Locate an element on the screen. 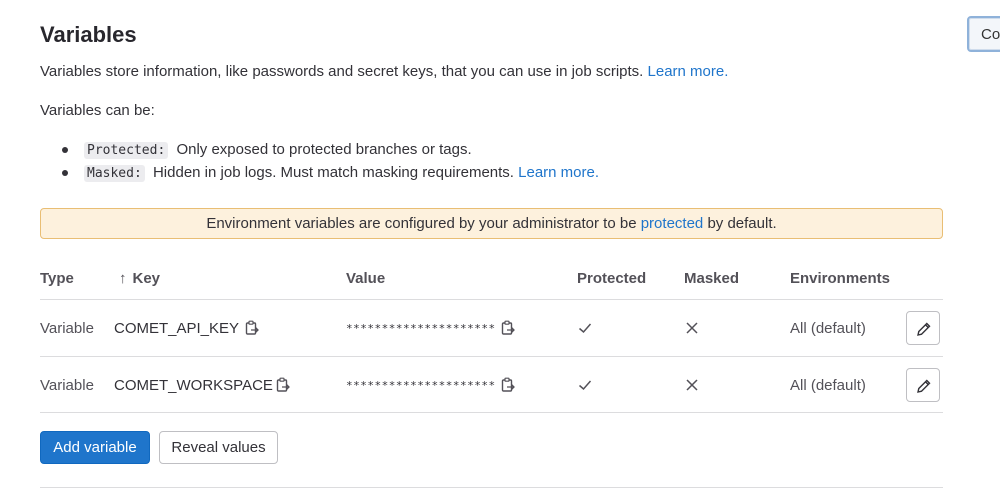 The width and height of the screenshot is (1000, 490). header-key: ↑ Key is located at coordinates (139, 278).